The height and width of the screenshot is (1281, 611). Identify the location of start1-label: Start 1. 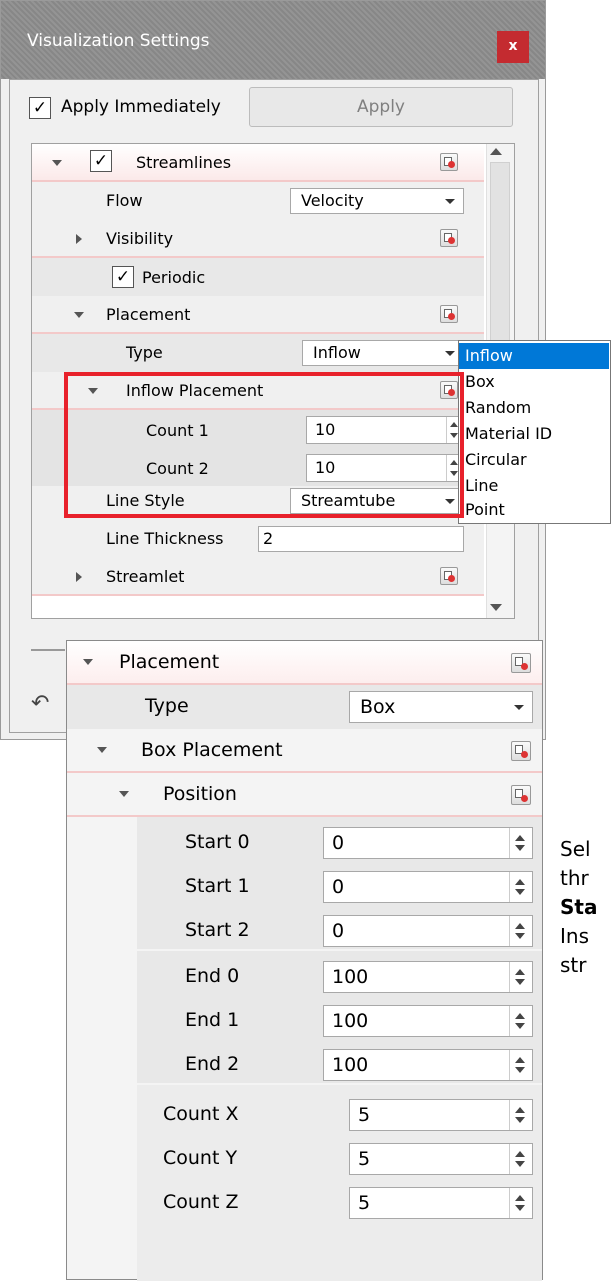
(217, 886).